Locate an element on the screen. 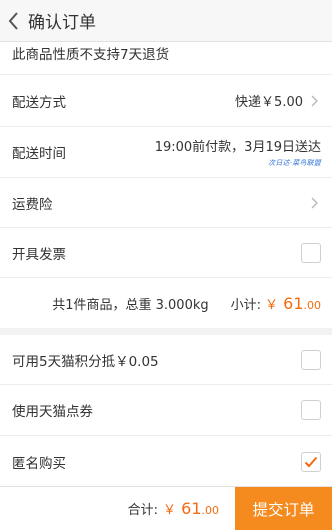  return-policy-notice: 此商品性质不支持7天退货 is located at coordinates (166, 58).